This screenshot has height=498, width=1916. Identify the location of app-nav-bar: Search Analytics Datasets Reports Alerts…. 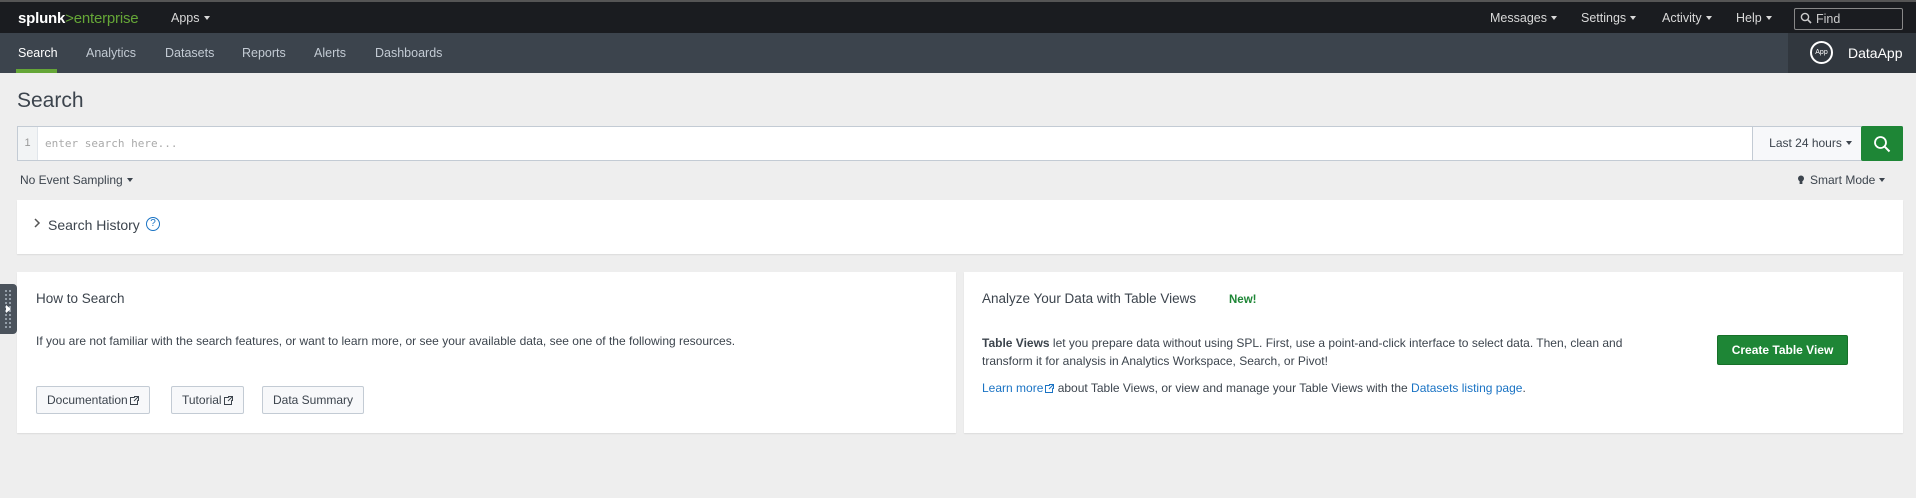
(958, 53).